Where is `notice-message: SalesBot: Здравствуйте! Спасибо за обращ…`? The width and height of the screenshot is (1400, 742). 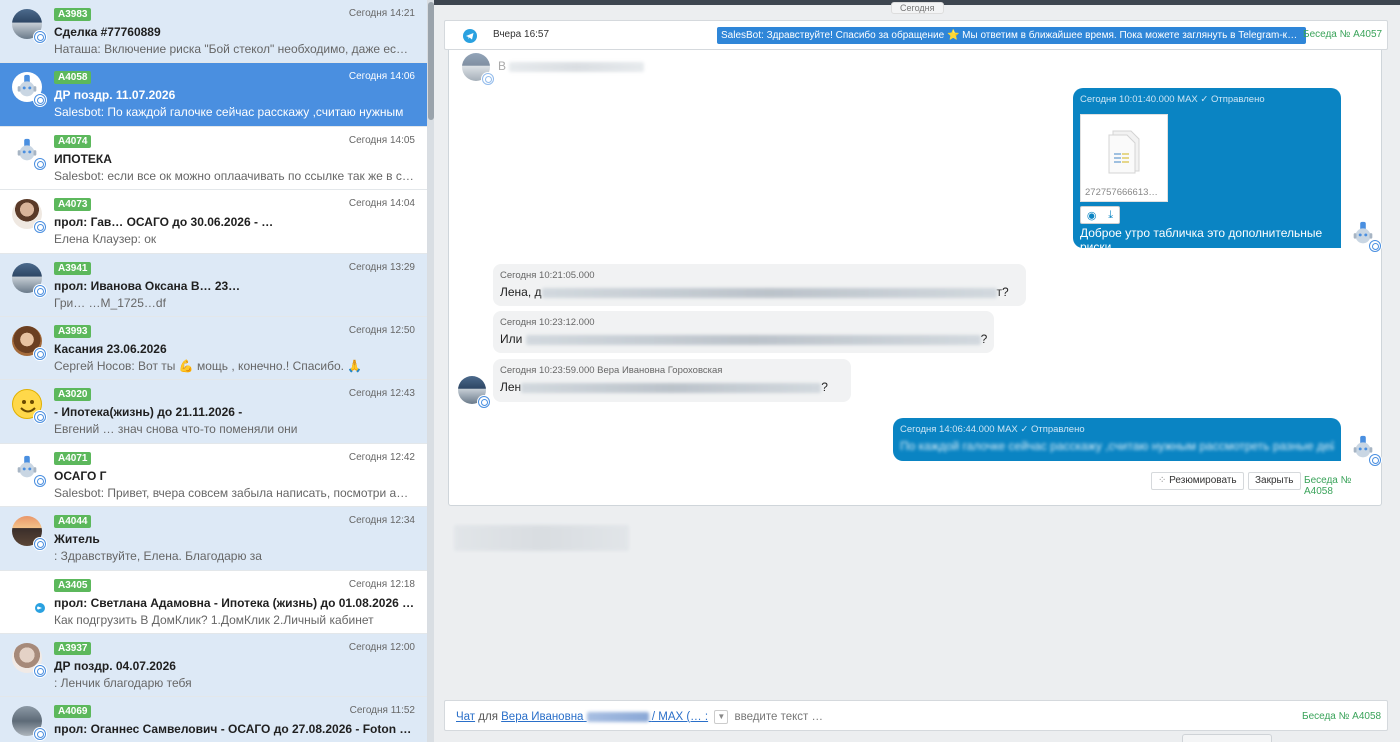
notice-message: SalesBot: Здравствуйте! Спасибо за обращ… is located at coordinates (1011, 35).